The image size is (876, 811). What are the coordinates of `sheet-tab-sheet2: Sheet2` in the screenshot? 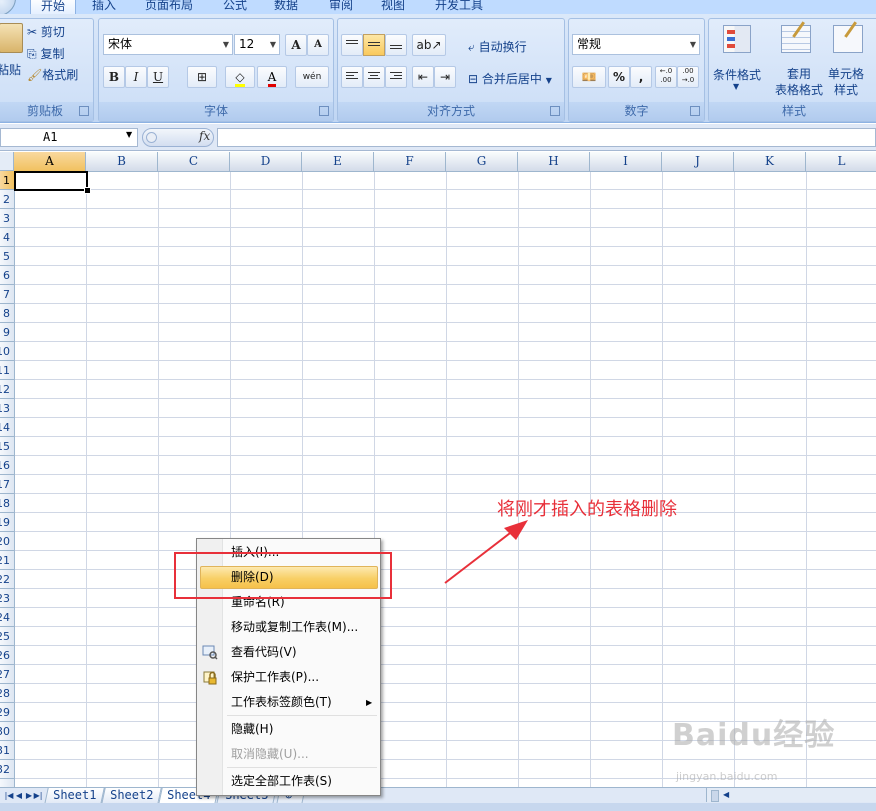 It's located at (132, 796).